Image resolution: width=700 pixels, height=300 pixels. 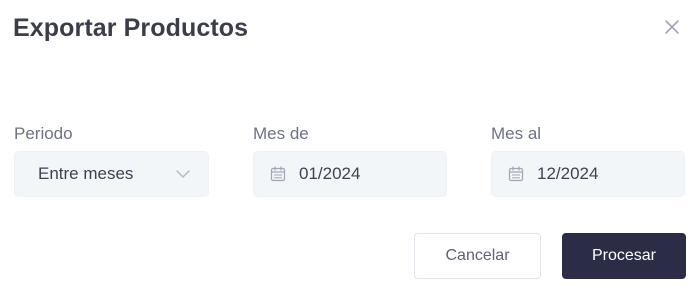 I want to click on period-select: Entre meses, so click(x=111, y=174).